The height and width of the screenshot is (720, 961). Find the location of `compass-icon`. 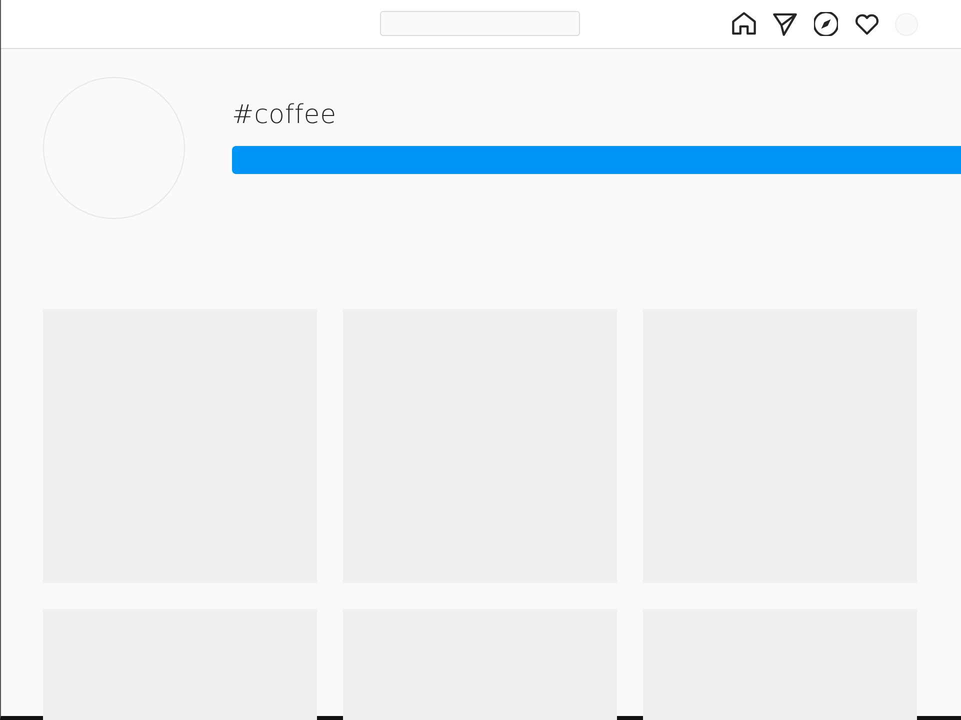

compass-icon is located at coordinates (826, 24).